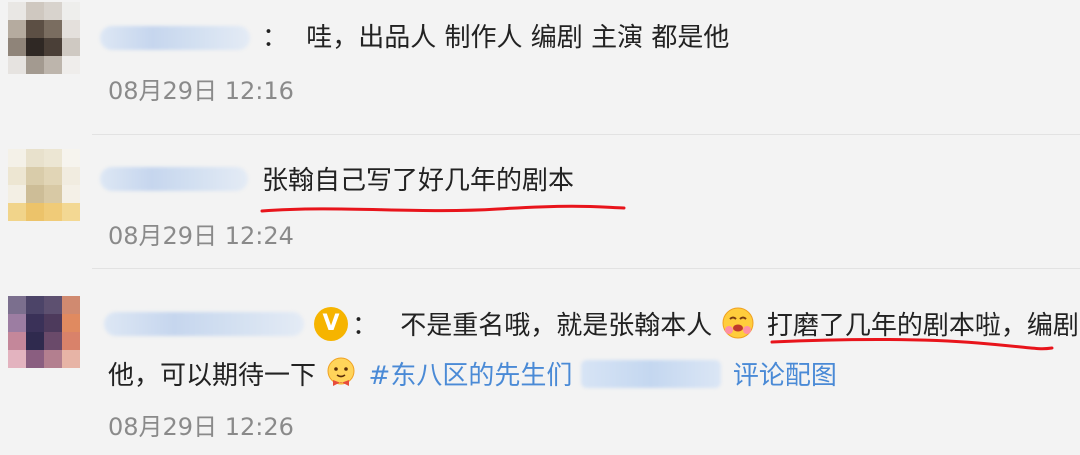 The height and width of the screenshot is (455, 1080). Describe the element at coordinates (201, 91) in the screenshot. I see `comment-time-1: 08月29日 12:16` at that location.